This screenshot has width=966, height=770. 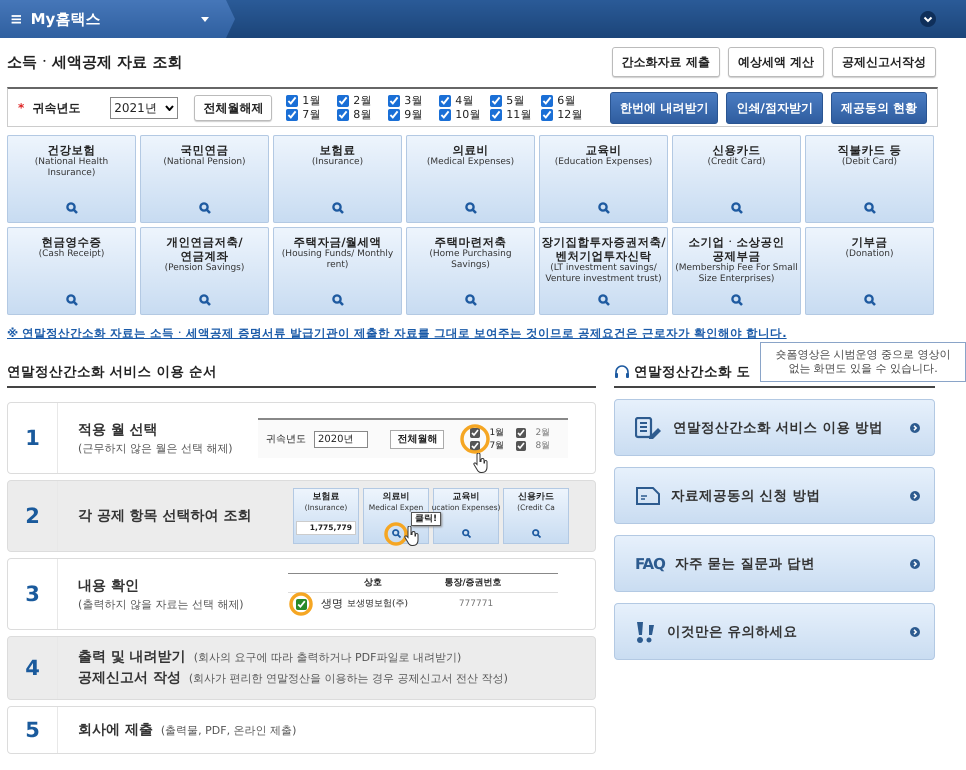 I want to click on month-label: 12월, so click(x=569, y=115).